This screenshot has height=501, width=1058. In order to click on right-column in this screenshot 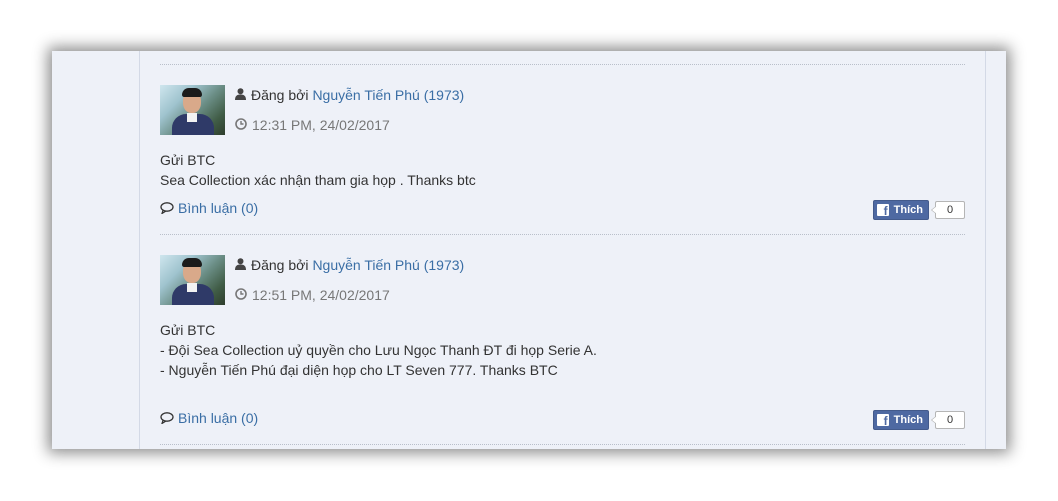, I will do `click(995, 250)`.